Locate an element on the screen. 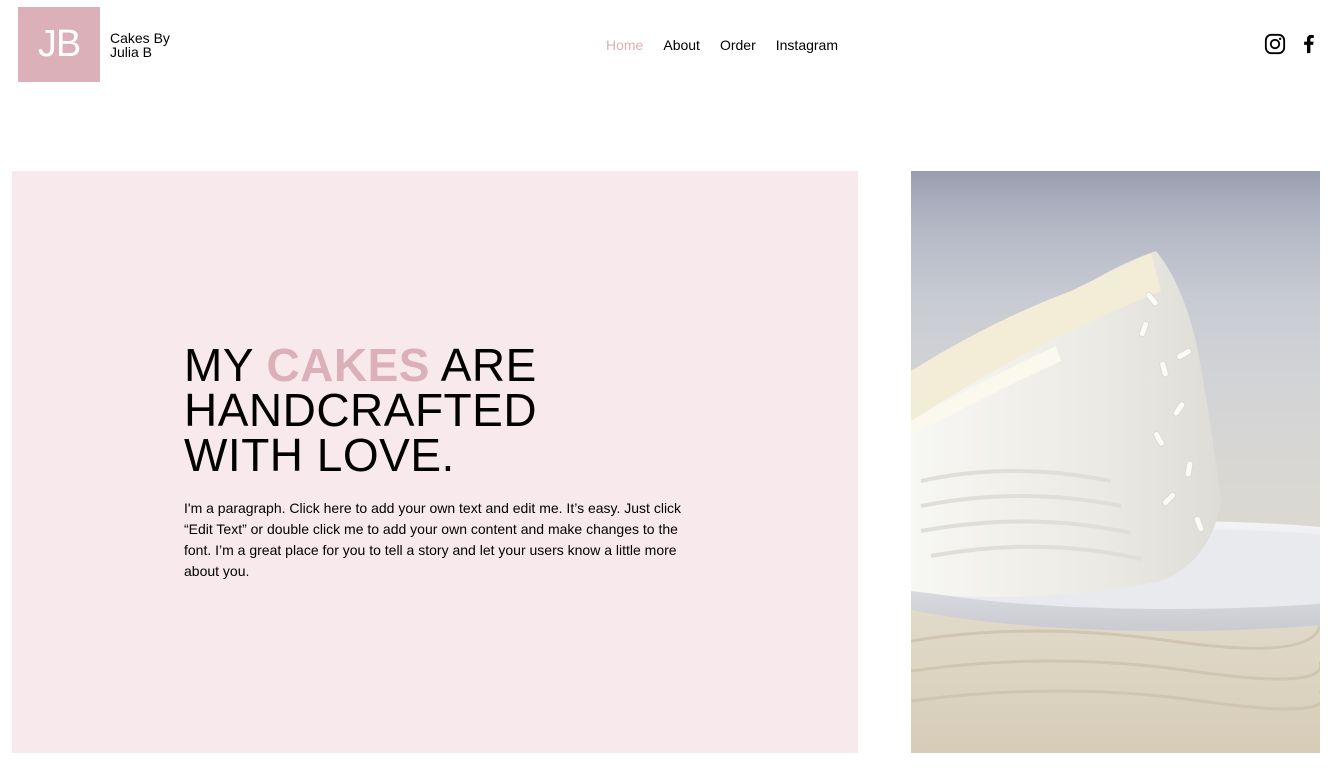 The width and height of the screenshot is (1341, 776). hero-headline: MY CAKES ARE HANDCRAFTED WITH LOVE. is located at coordinates (384, 411).